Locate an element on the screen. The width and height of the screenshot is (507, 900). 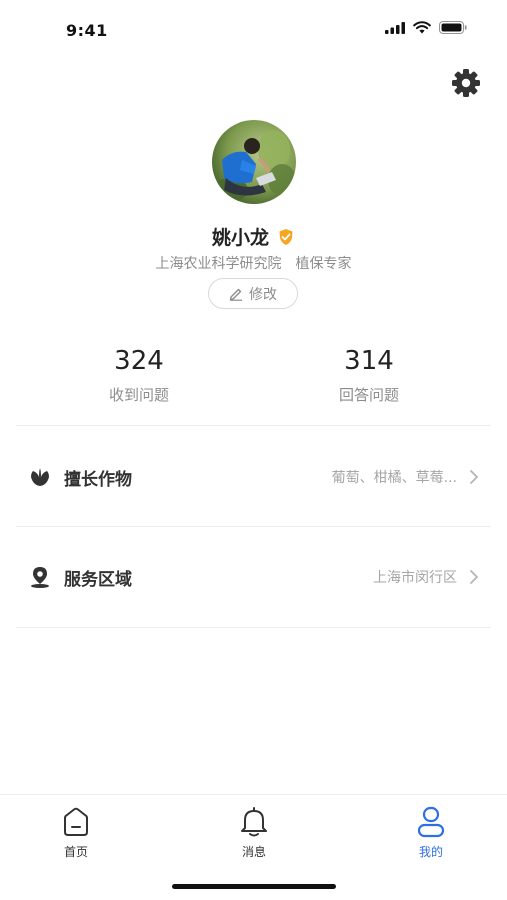
tab-label: 首页 is located at coordinates (75, 852).